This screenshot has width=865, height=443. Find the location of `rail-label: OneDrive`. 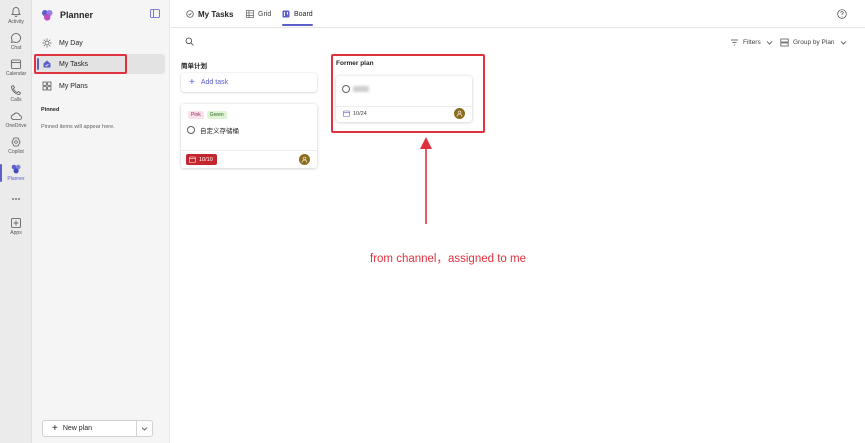

rail-label: OneDrive is located at coordinates (16, 126).